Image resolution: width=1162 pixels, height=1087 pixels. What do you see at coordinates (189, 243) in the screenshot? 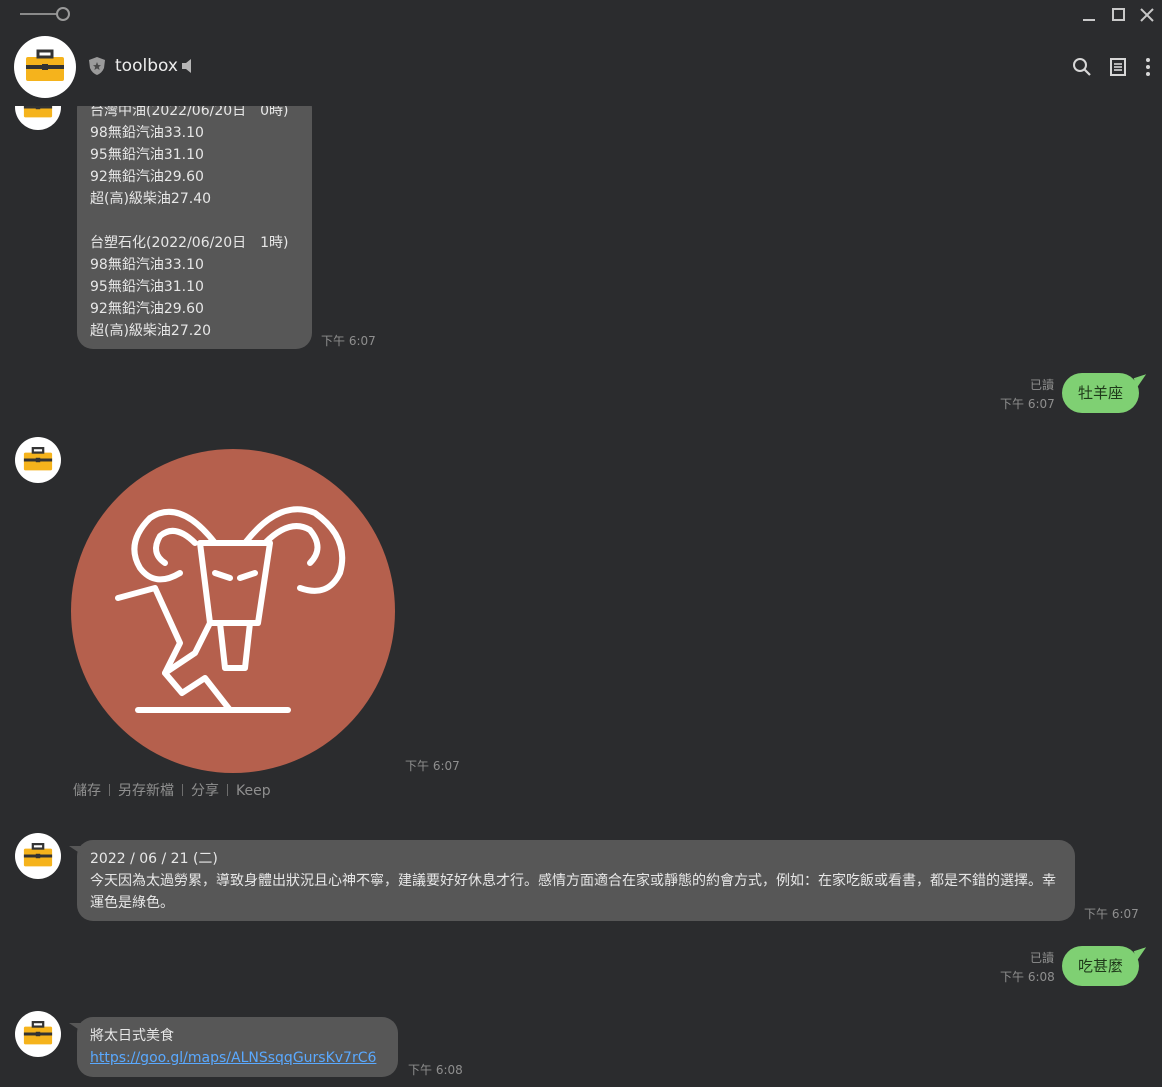
I see `message-line: 台塑石化(2022/06/20日 1時)` at bounding box center [189, 243].